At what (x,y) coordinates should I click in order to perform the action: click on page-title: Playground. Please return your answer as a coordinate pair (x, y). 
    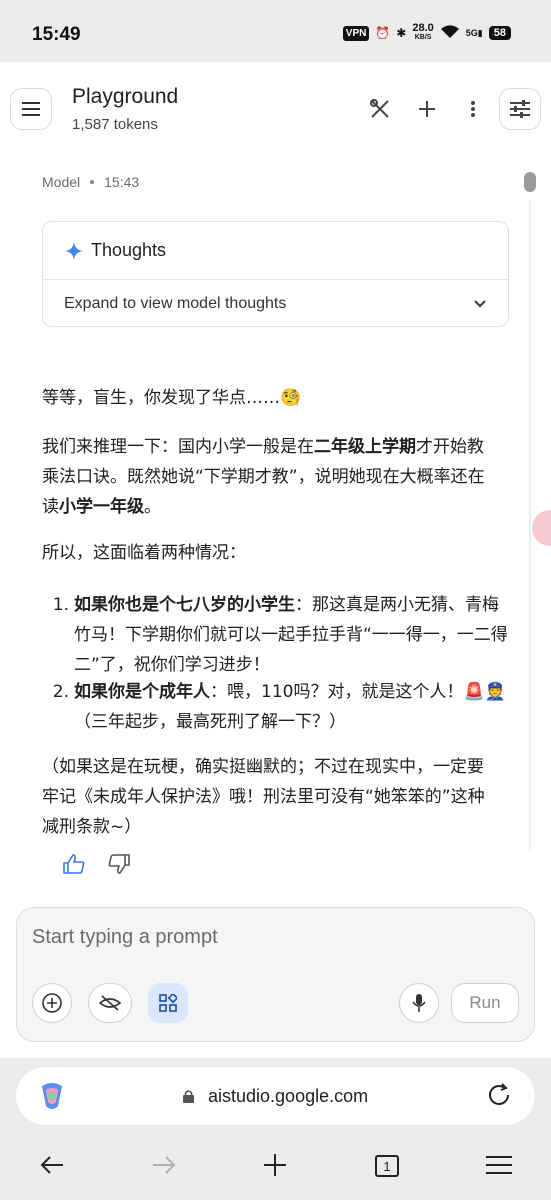
    Looking at the image, I should click on (125, 96).